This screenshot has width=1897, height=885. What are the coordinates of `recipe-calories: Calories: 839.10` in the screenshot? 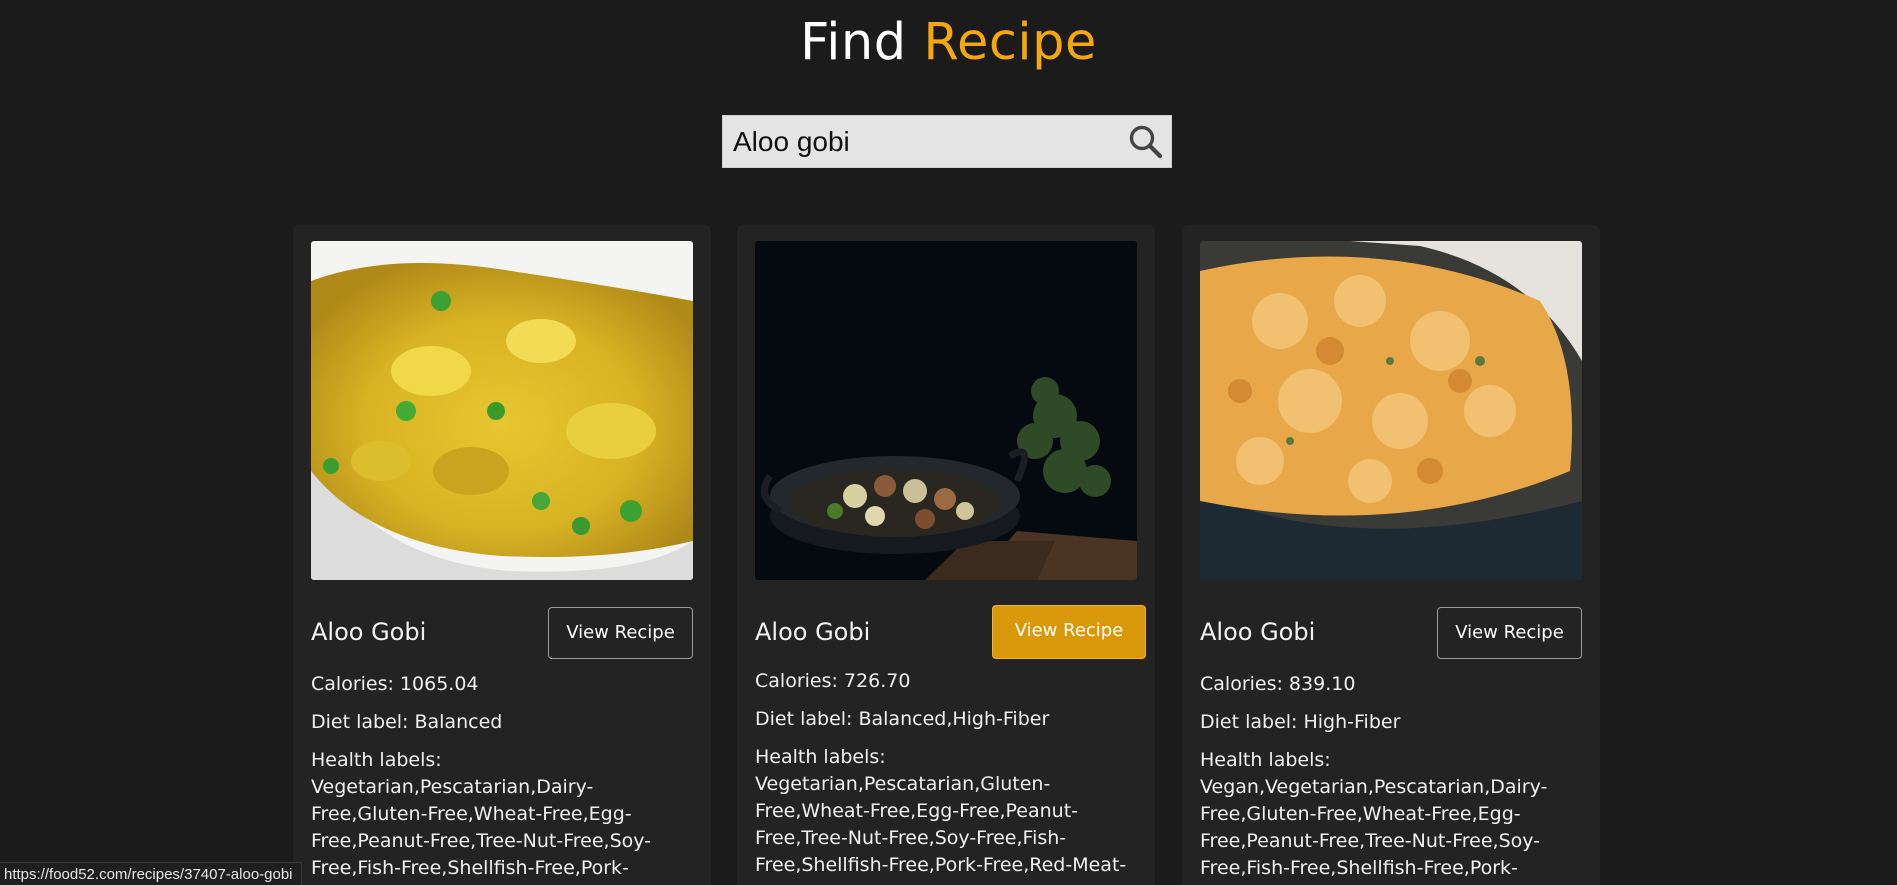 It's located at (1278, 684).